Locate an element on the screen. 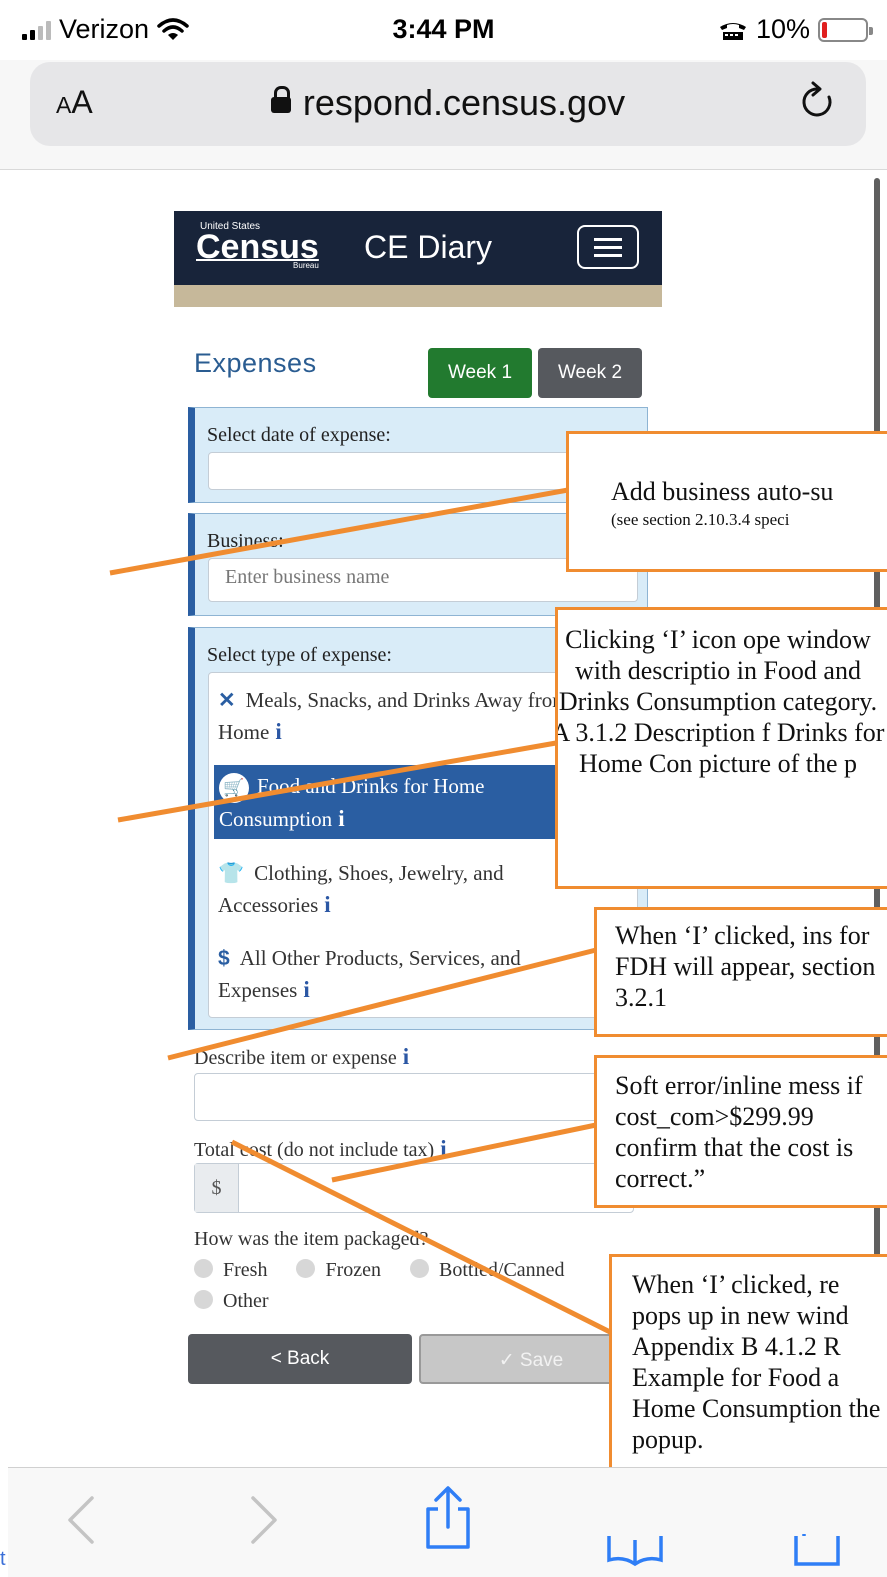 Image resolution: width=887 pixels, height=1577 pixels. edge-text: t is located at coordinates (3, 1559).